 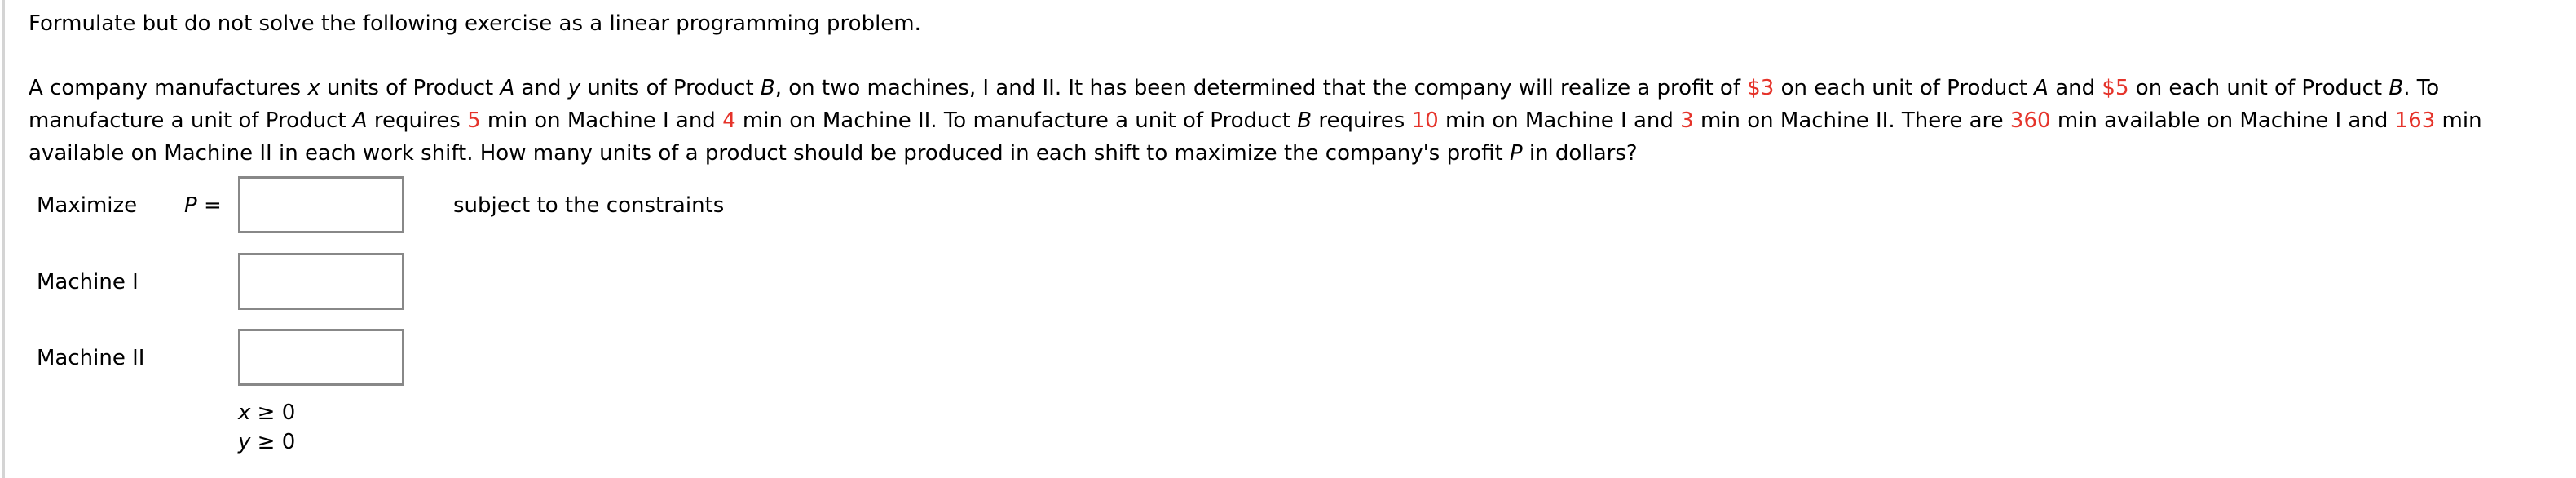 I want to click on given-value: 4, so click(x=729, y=120).